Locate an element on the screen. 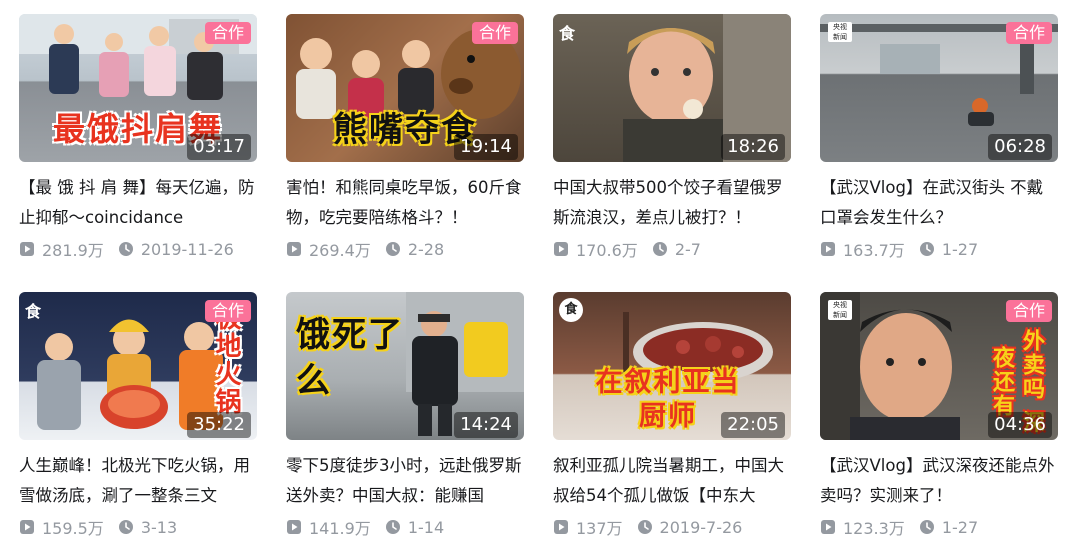 This screenshot has width=1080, height=557. view-count: 159.5万 is located at coordinates (73, 528).